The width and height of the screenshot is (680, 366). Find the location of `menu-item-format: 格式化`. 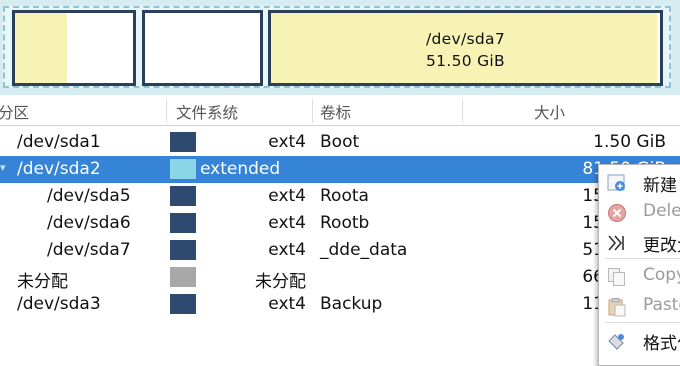

menu-item-format: 格式化 is located at coordinates (639, 340).